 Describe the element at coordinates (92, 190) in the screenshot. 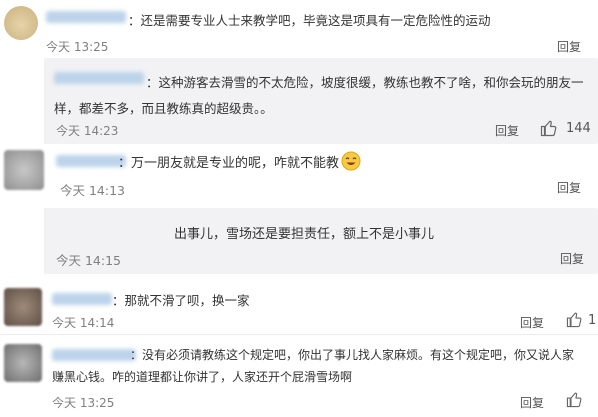

I see `comment-time: 今天 14:13` at that location.